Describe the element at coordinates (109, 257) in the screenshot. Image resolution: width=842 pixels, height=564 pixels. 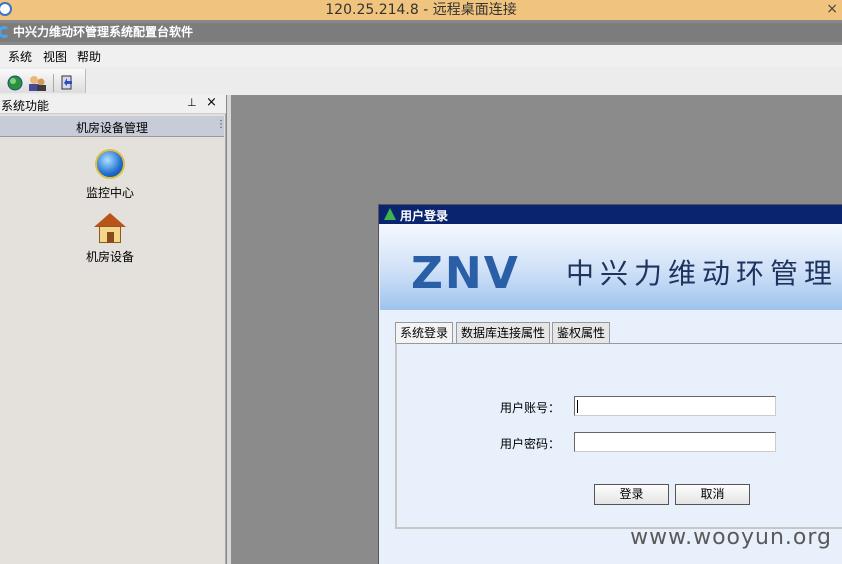
I see `nav-item-label: 机房设备` at that location.